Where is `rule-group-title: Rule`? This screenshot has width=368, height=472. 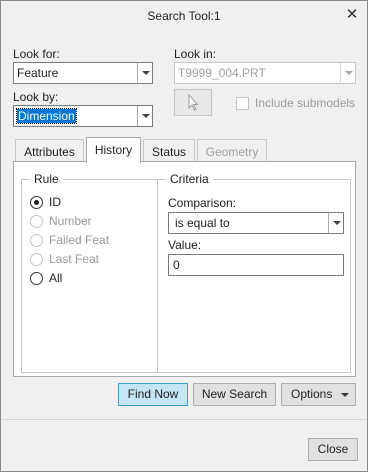
rule-group-title: Rule is located at coordinates (46, 179).